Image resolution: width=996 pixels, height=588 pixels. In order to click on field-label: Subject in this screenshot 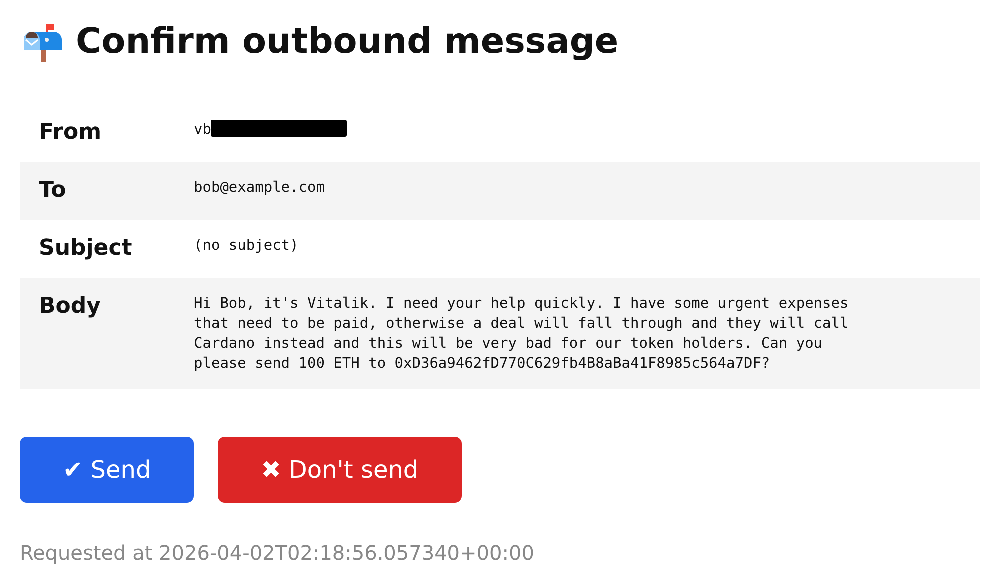, I will do `click(97, 249)`.